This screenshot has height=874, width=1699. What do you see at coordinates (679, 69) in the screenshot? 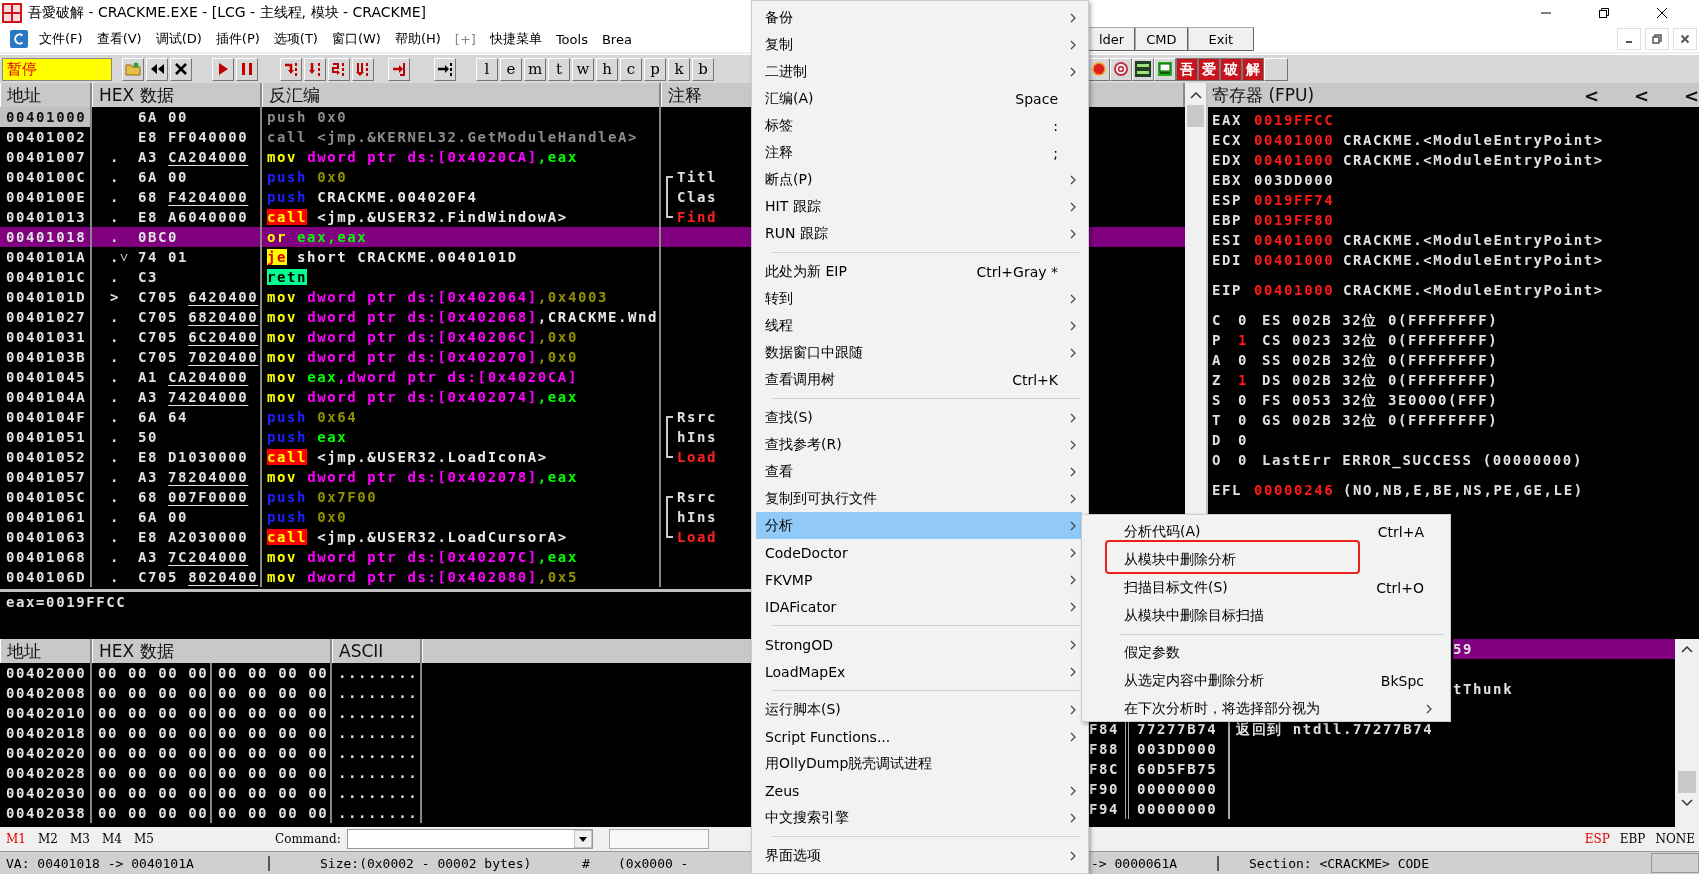
I see `toolbar-button: k` at bounding box center [679, 69].